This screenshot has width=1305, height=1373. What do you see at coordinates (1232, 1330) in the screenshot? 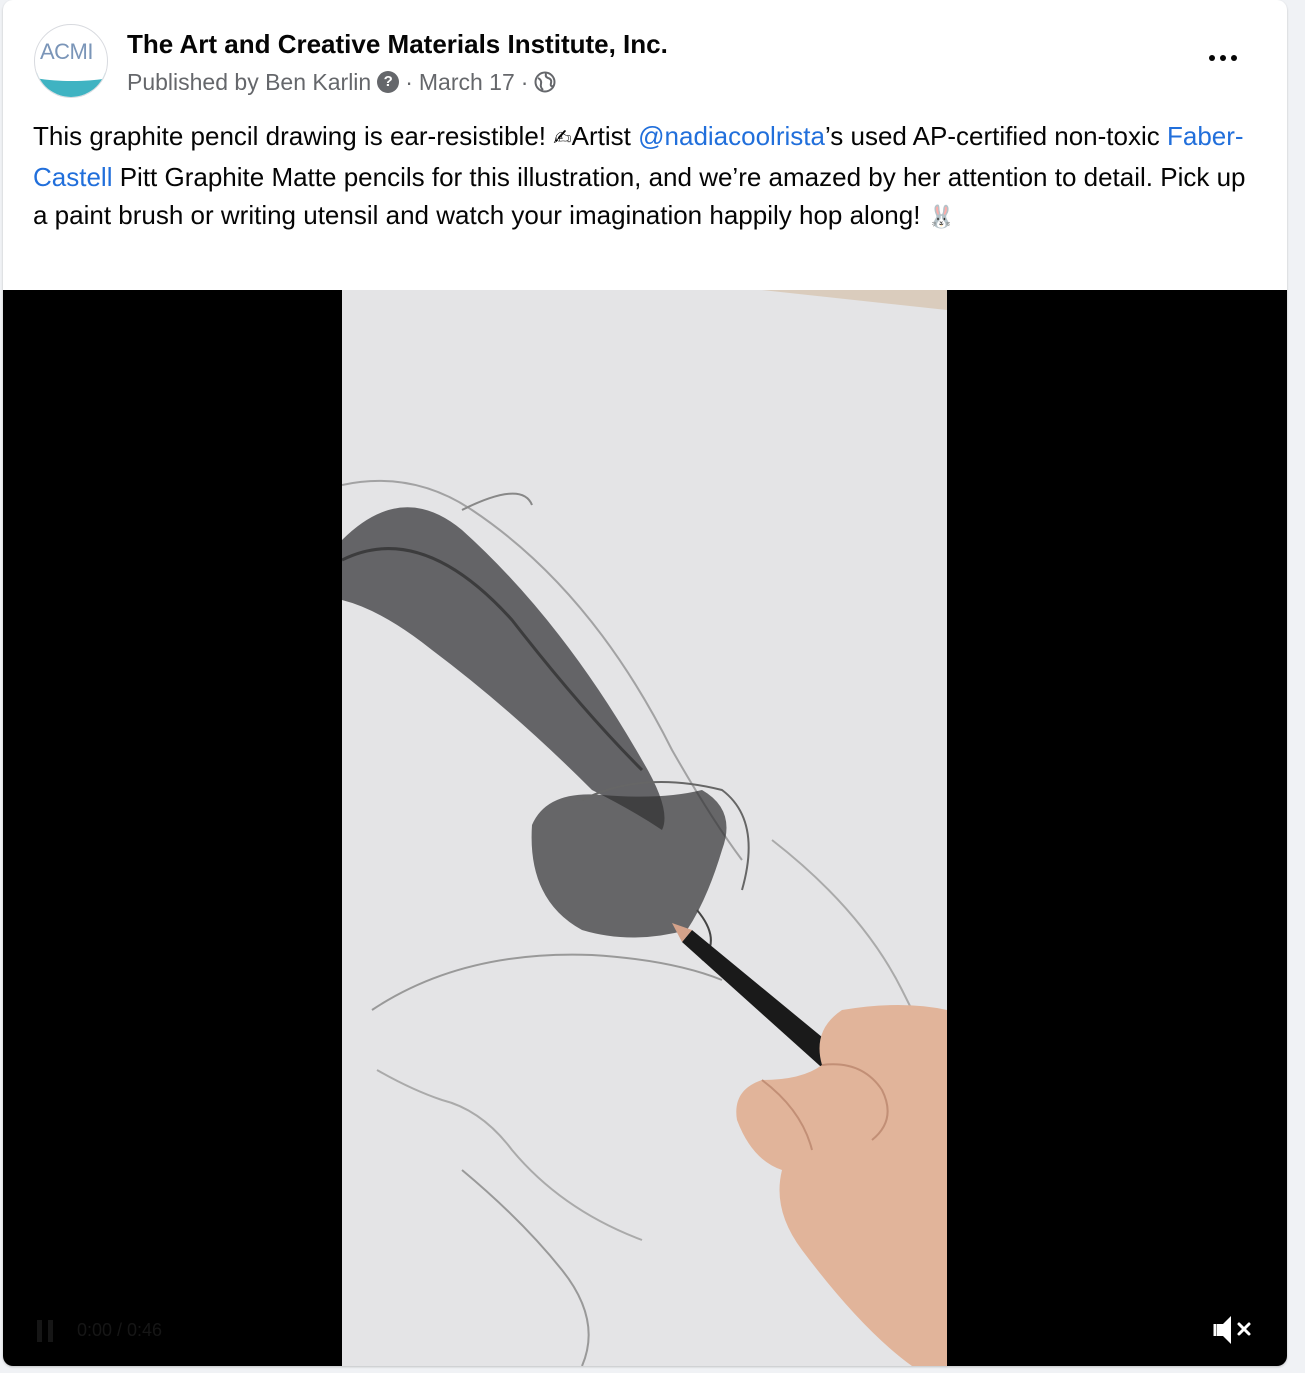
I see `speaker-muted-icon` at bounding box center [1232, 1330].